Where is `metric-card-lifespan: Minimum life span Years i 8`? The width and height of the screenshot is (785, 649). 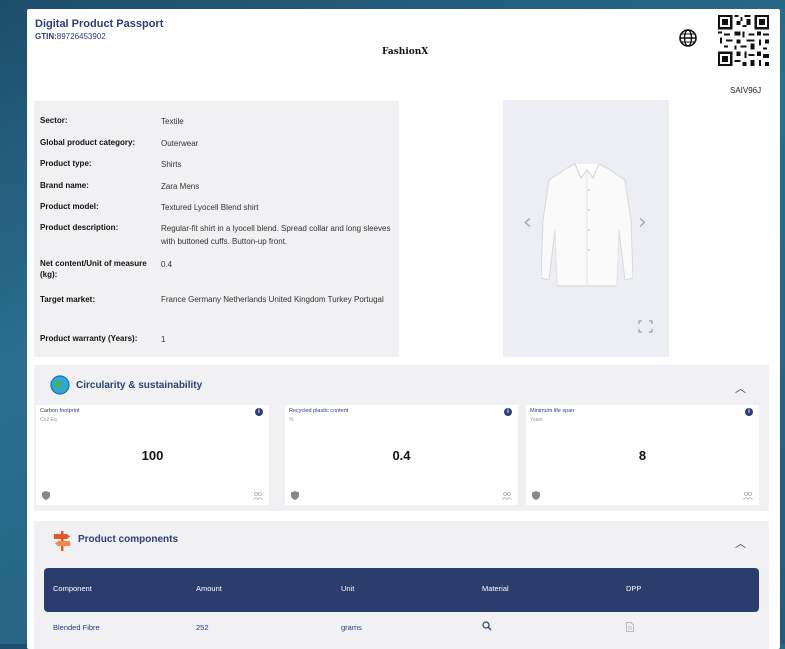
metric-card-lifespan: Minimum life span Years i 8 is located at coordinates (642, 455).